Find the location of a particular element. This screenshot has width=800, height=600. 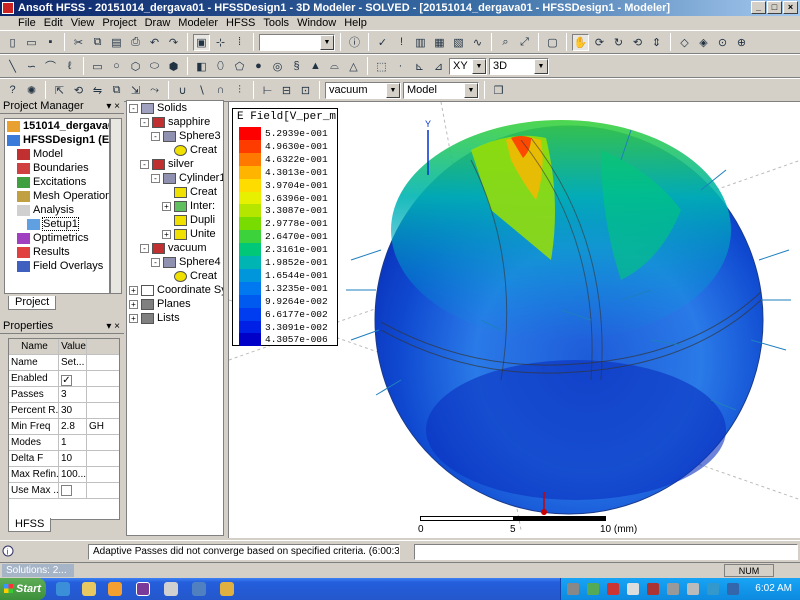

draw-helix-icon: § is located at coordinates (296, 66).